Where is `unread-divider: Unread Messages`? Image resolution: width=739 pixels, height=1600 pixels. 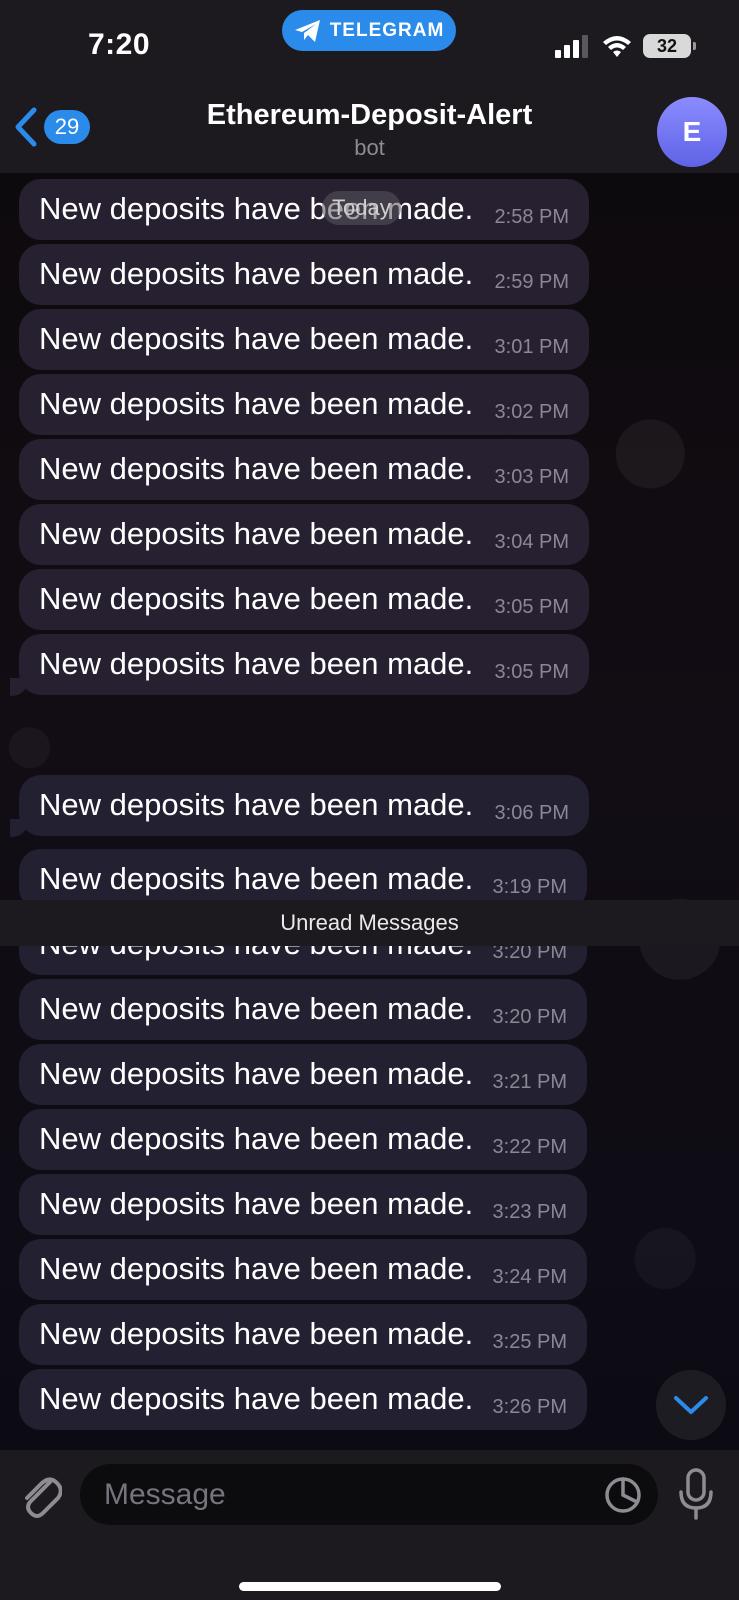 unread-divider: Unread Messages is located at coordinates (369, 923).